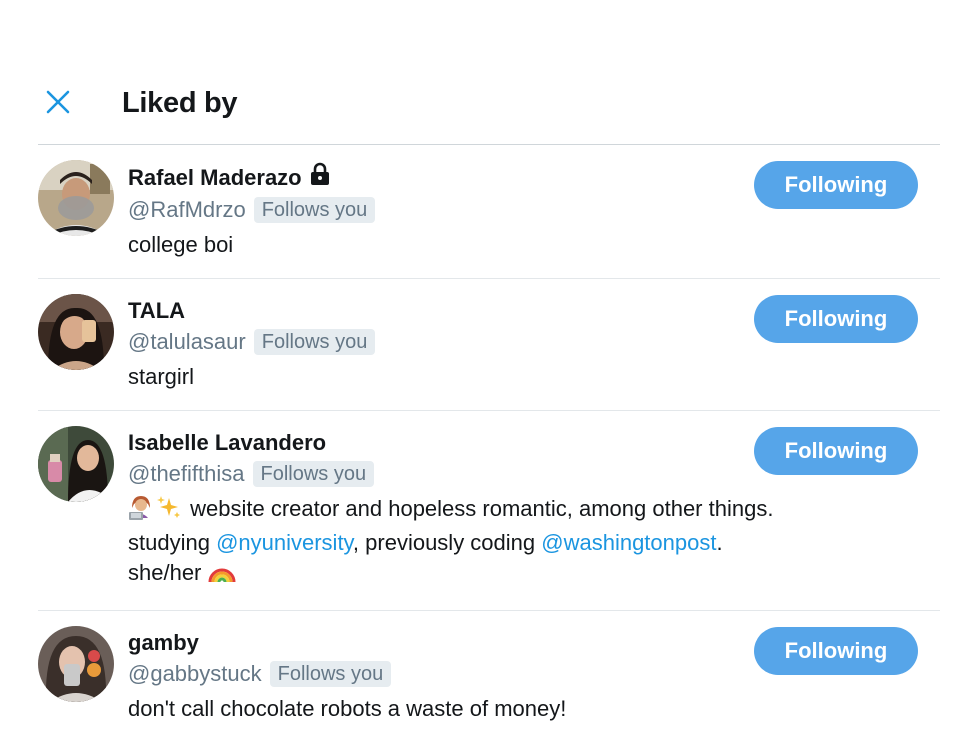 Image resolution: width=977 pixels, height=742 pixels. I want to click on close-icon, so click(58, 102).